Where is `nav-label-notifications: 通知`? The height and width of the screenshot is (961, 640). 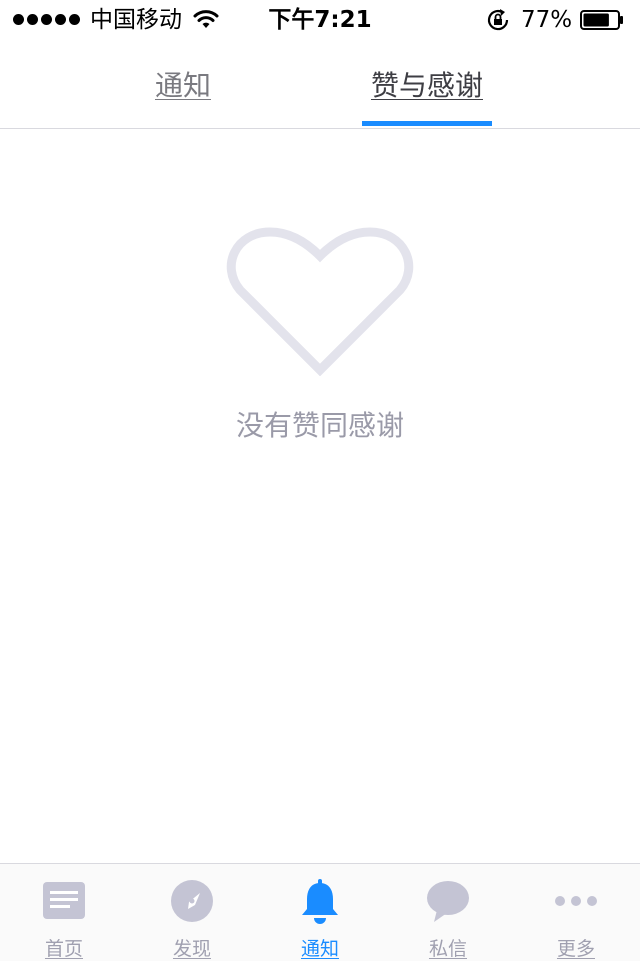 nav-label-notifications: 通知 is located at coordinates (319, 949).